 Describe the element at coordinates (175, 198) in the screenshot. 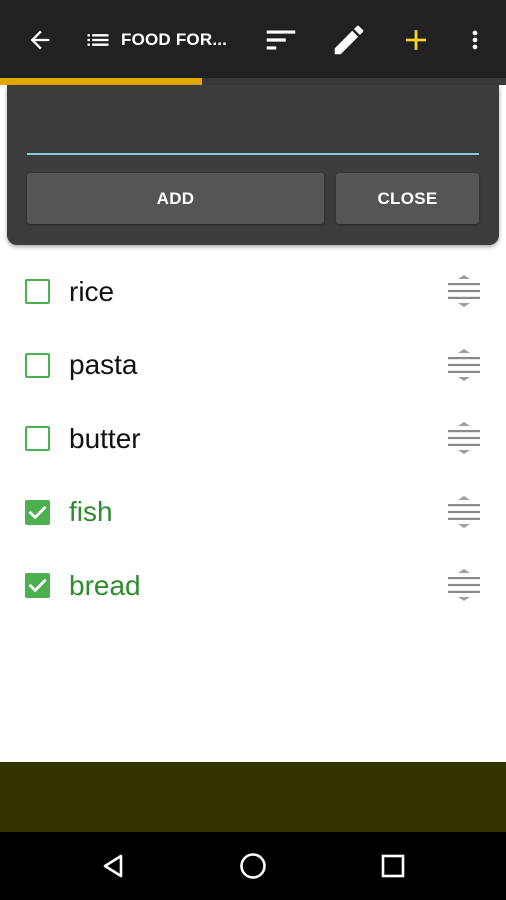

I see `add-button: ADD` at that location.